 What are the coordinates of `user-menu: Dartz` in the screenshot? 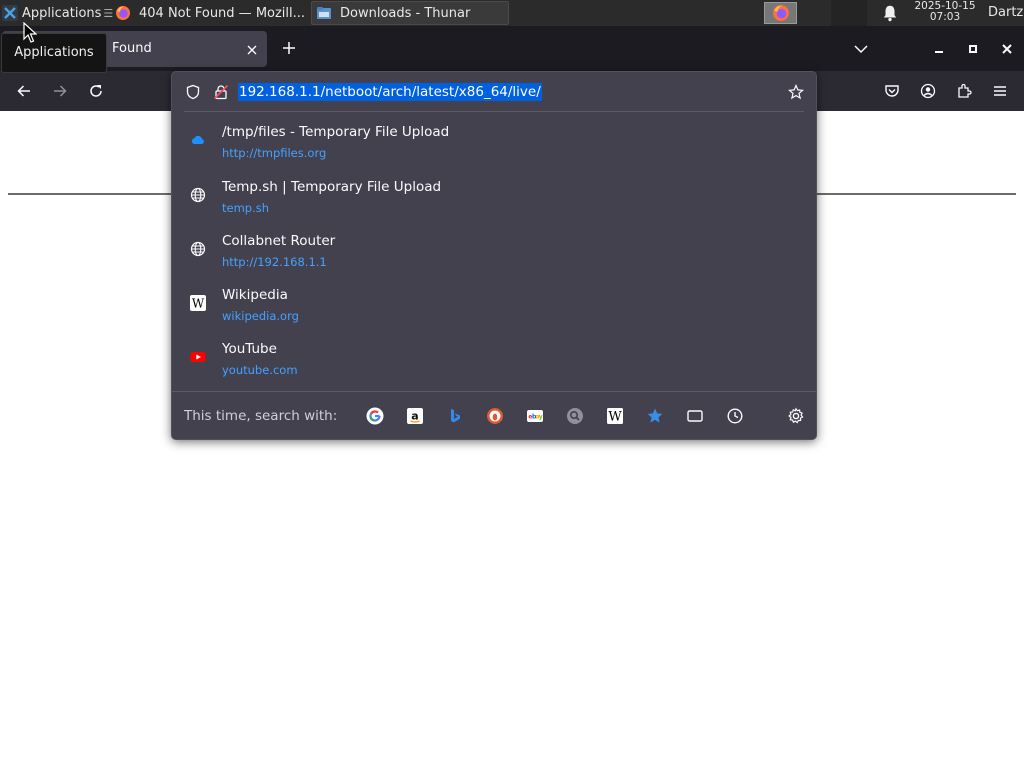 It's located at (1005, 13).